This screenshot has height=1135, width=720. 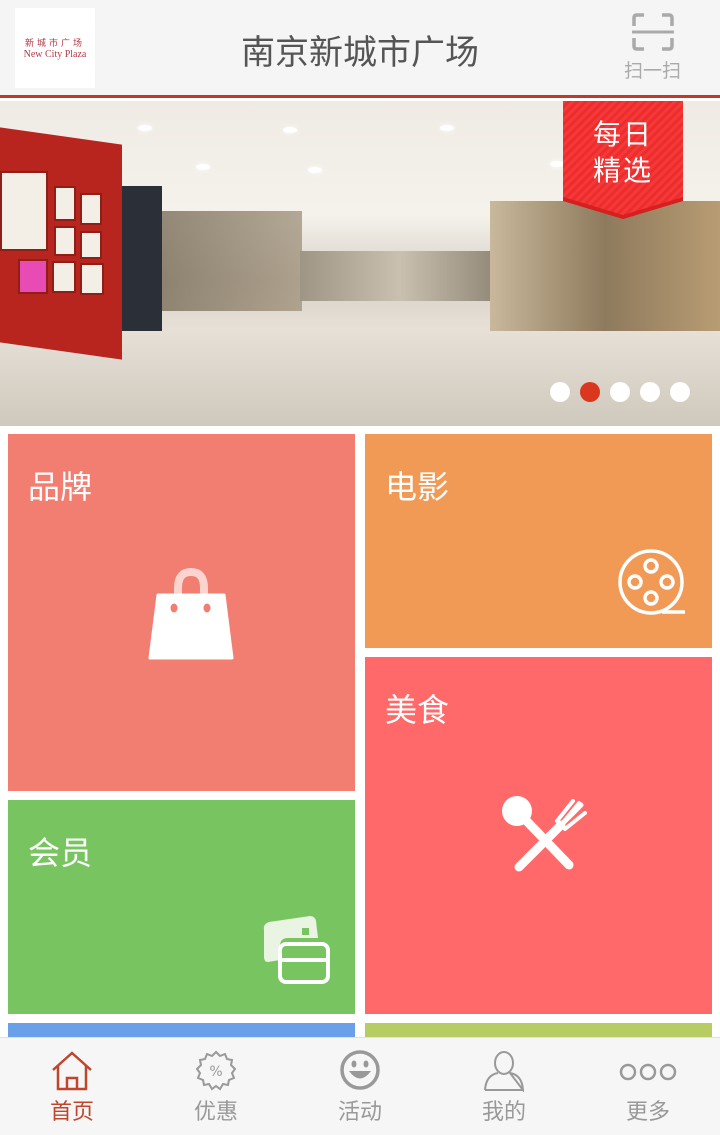 I want to click on banner-dark-column, so click(x=142, y=258).